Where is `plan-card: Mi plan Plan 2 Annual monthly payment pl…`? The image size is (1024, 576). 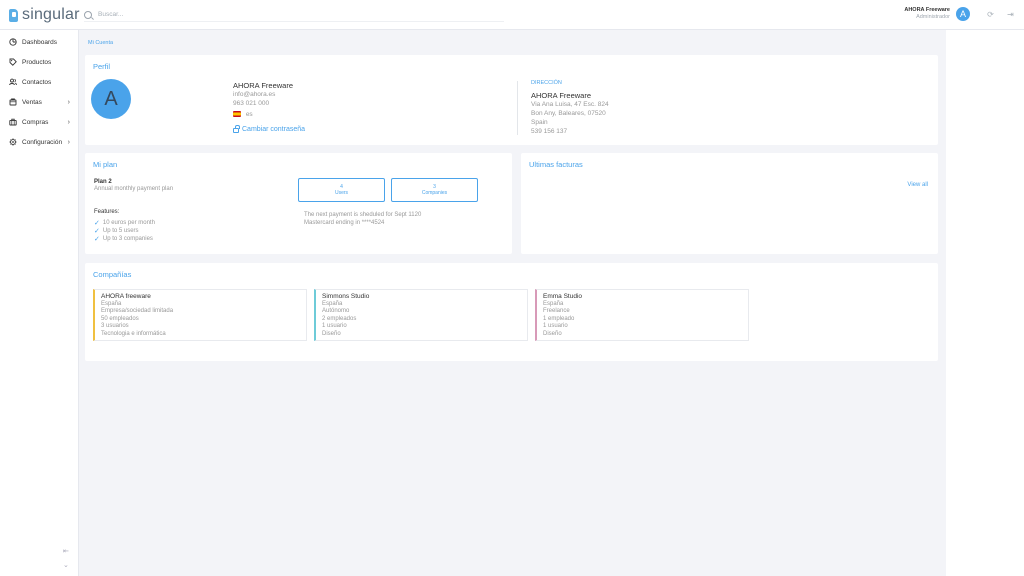 plan-card: Mi plan Plan 2 Annual monthly payment pl… is located at coordinates (298, 203).